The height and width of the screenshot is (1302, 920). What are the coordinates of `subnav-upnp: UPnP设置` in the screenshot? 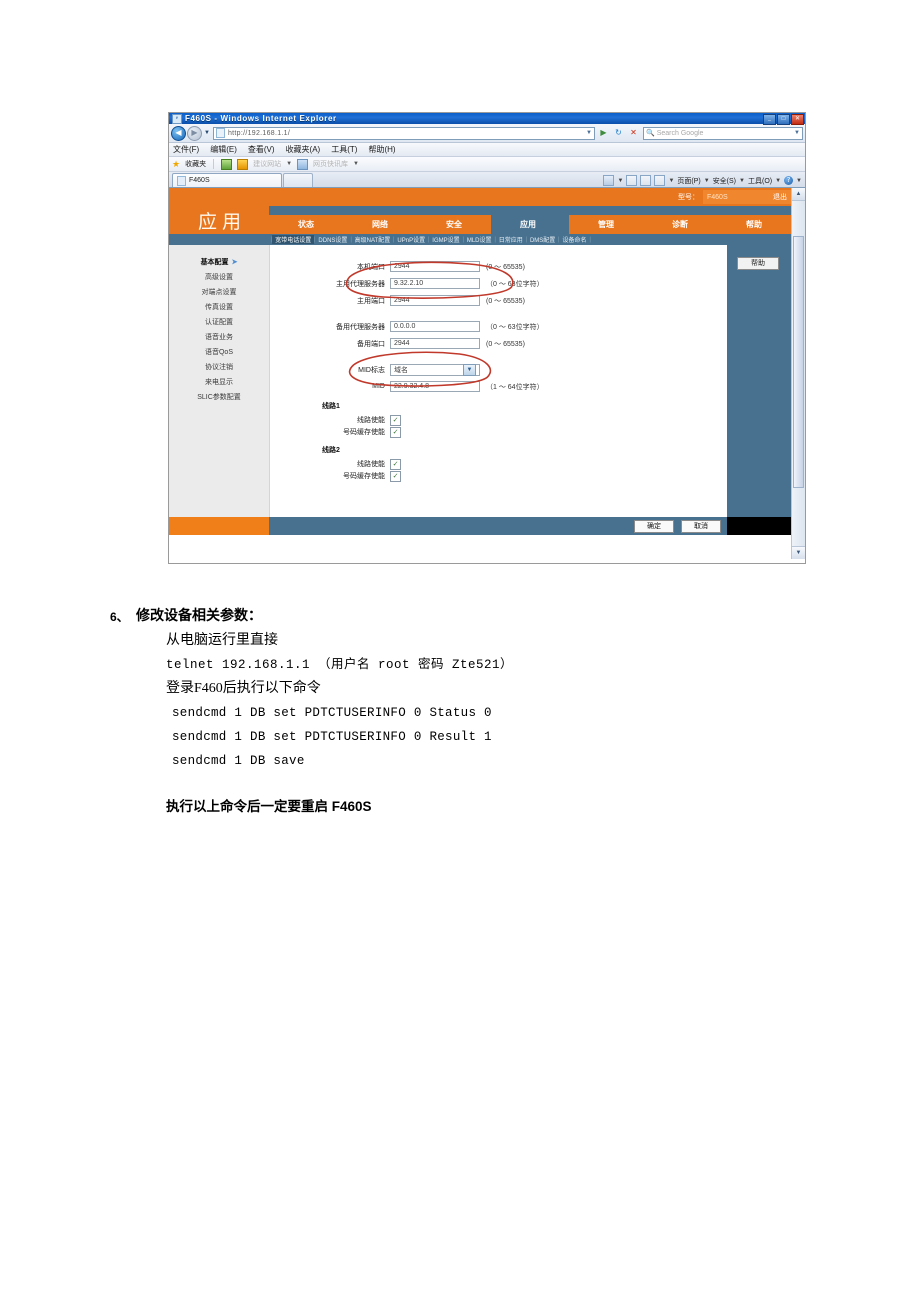 It's located at (411, 239).